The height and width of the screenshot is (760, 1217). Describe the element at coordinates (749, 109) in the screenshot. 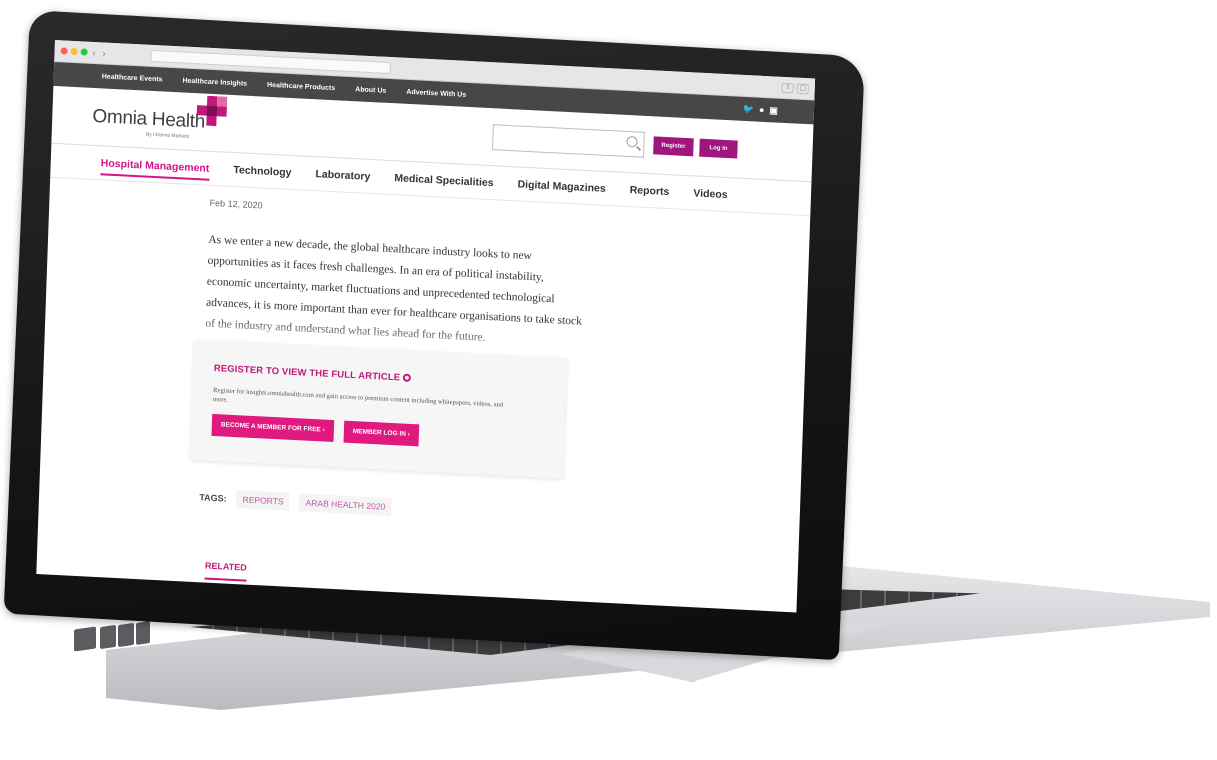

I see `twitter-icon: 🐦` at that location.